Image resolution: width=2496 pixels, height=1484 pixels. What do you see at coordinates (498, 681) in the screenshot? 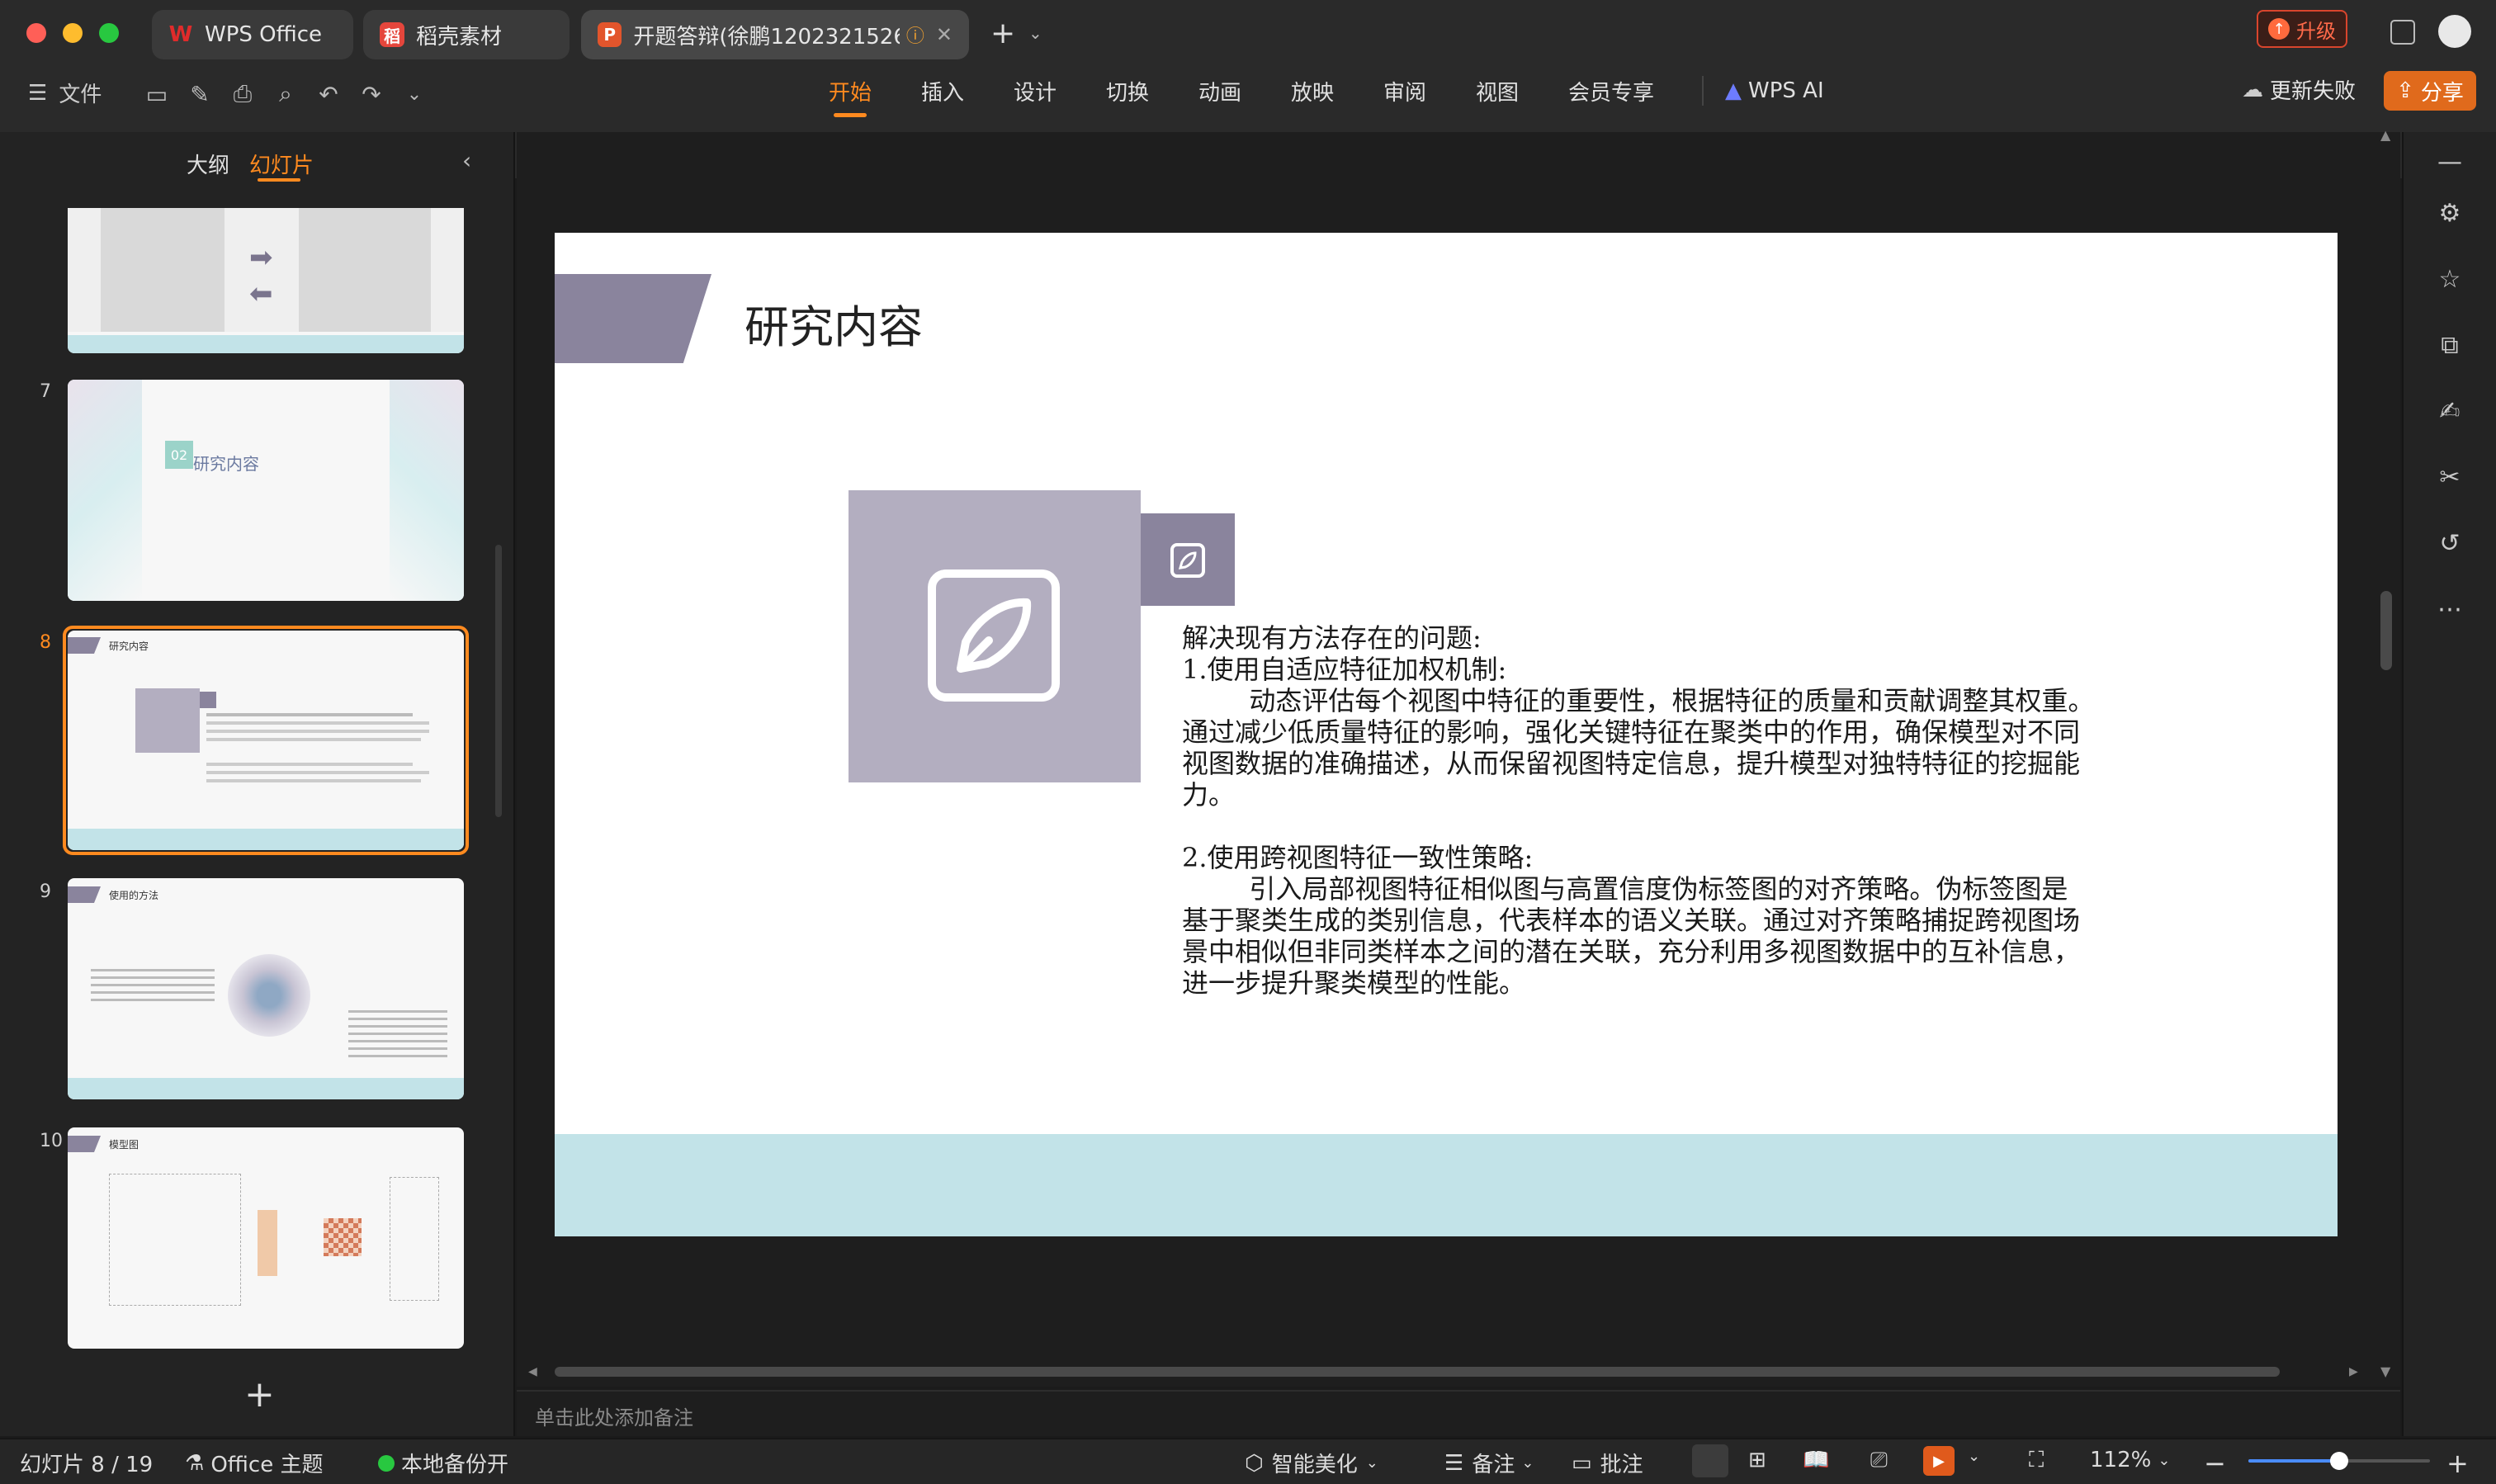
I see `panel-scrollbar` at bounding box center [498, 681].